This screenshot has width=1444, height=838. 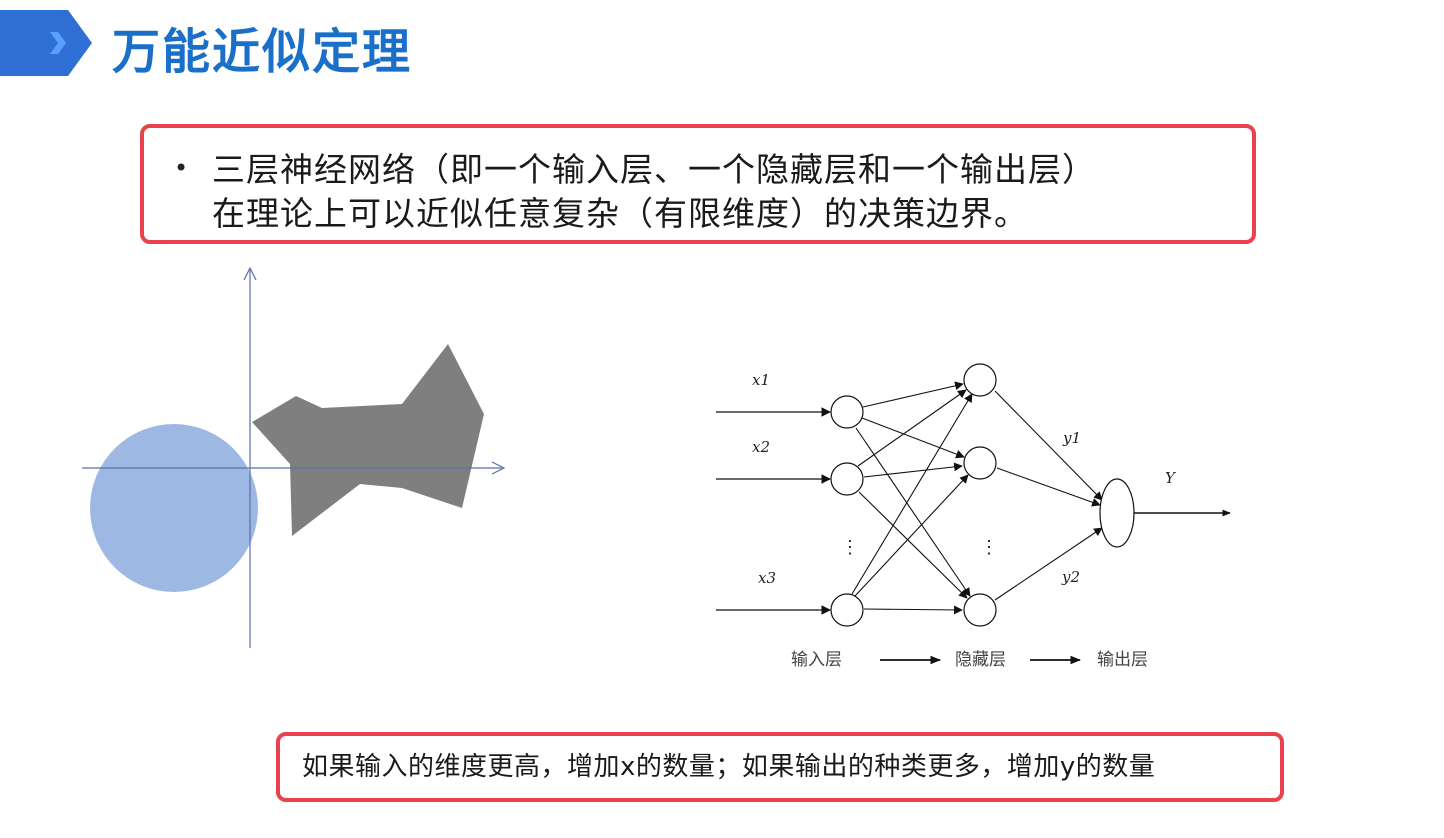 What do you see at coordinates (729, 767) in the screenshot?
I see `note-text: 如果输入的维度更高，增加x的数量；如果输出的种类更多，增加y的数量` at bounding box center [729, 767].